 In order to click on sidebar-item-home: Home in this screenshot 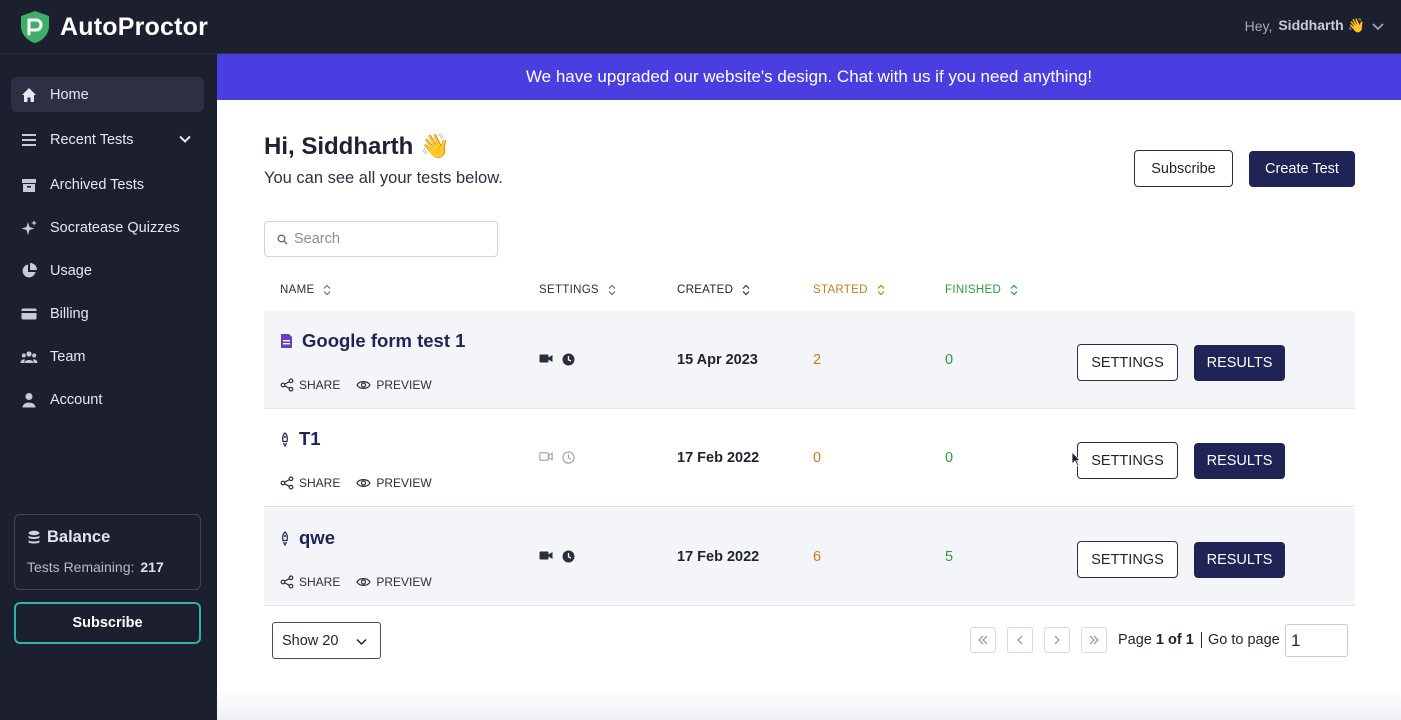, I will do `click(107, 94)`.